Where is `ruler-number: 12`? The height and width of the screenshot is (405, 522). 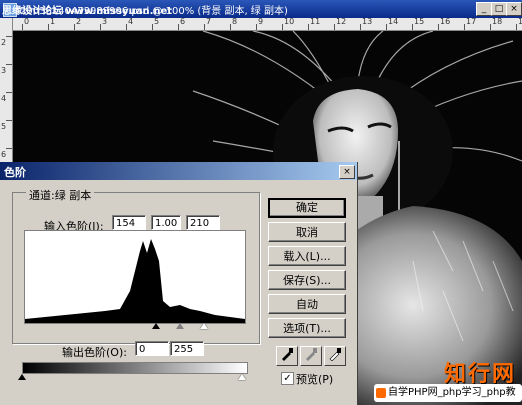
ruler-number: 12 is located at coordinates (341, 21).